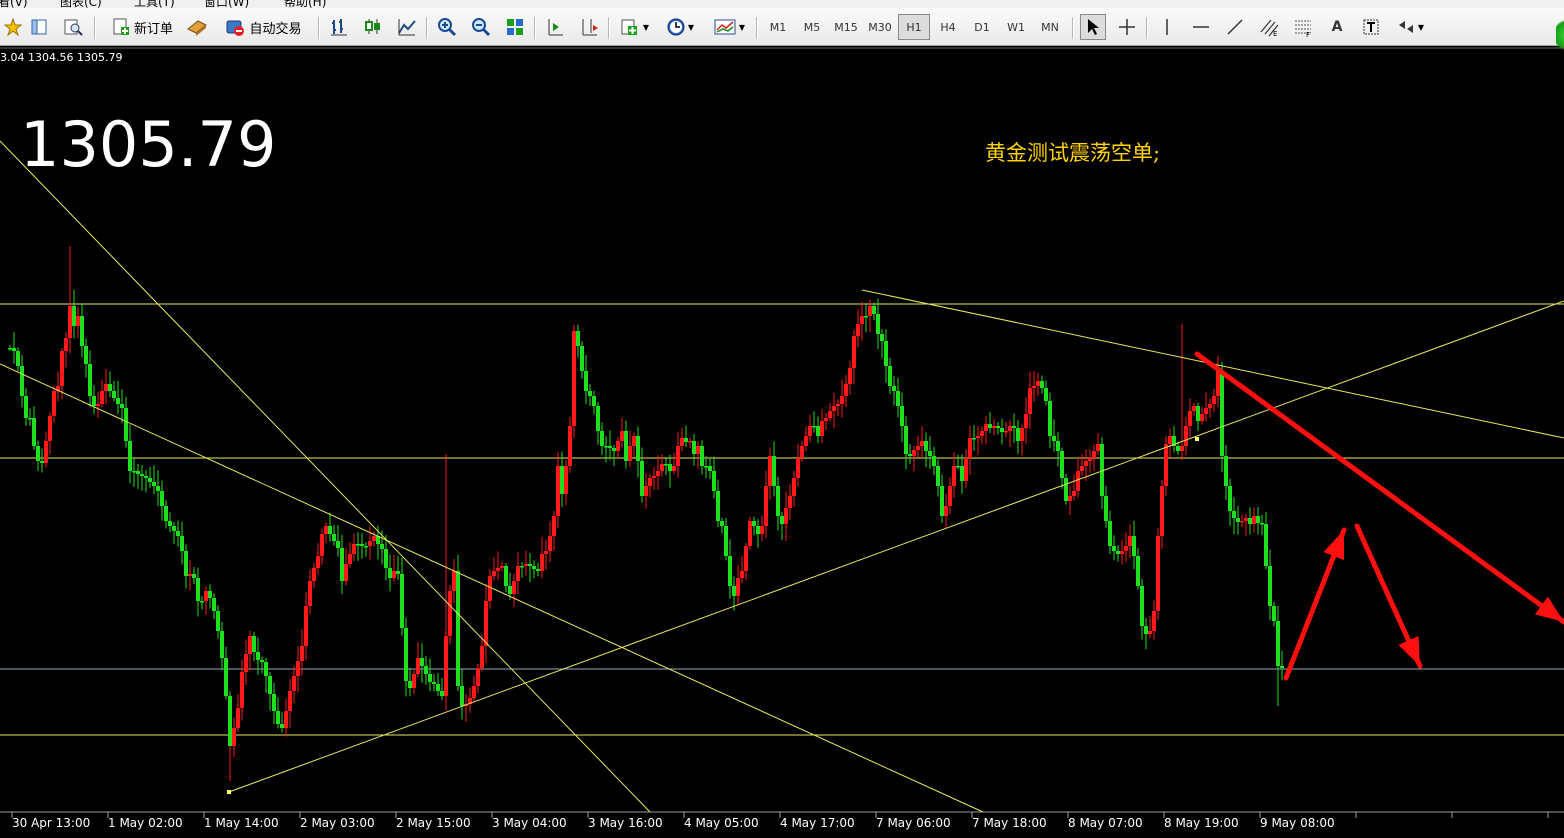  I want to click on tile-windows-icon, so click(515, 27).